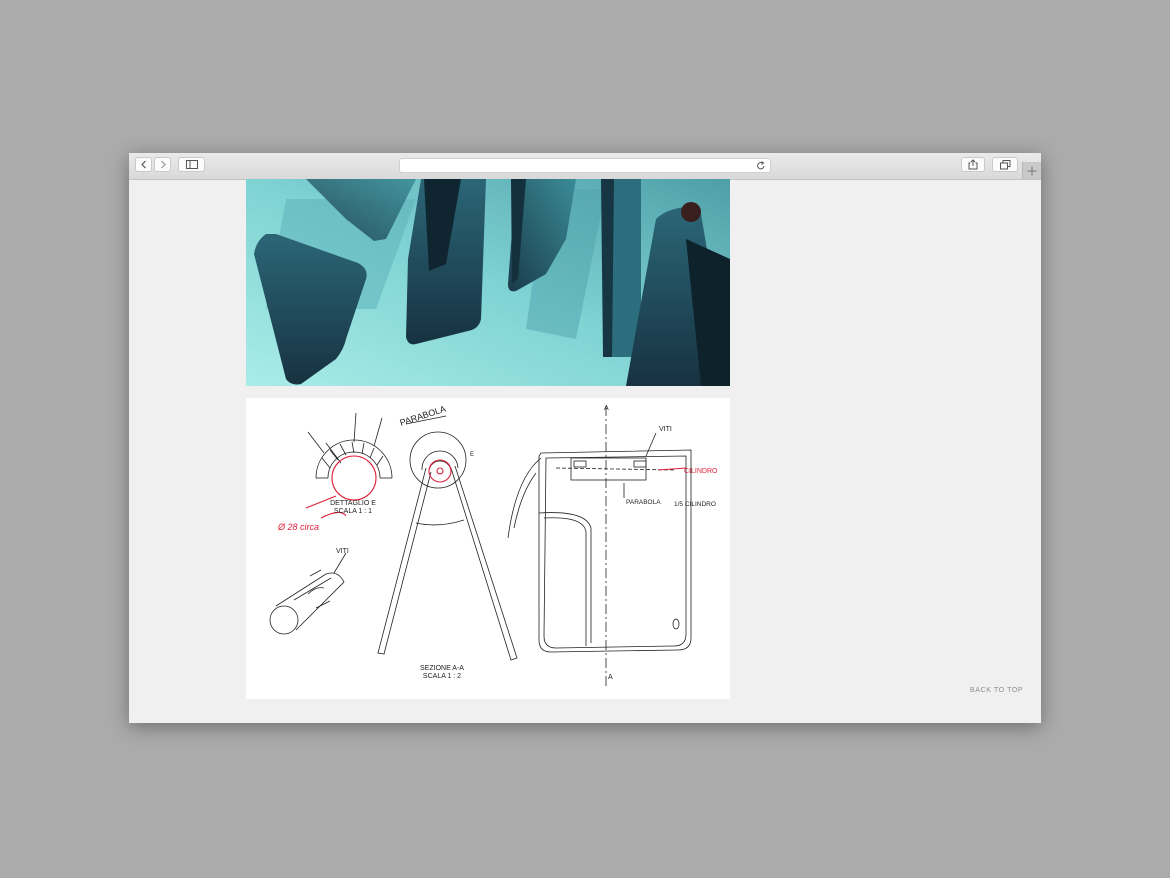 The height and width of the screenshot is (878, 1170). Describe the element at coordinates (761, 165) in the screenshot. I see `reload-icon` at that location.